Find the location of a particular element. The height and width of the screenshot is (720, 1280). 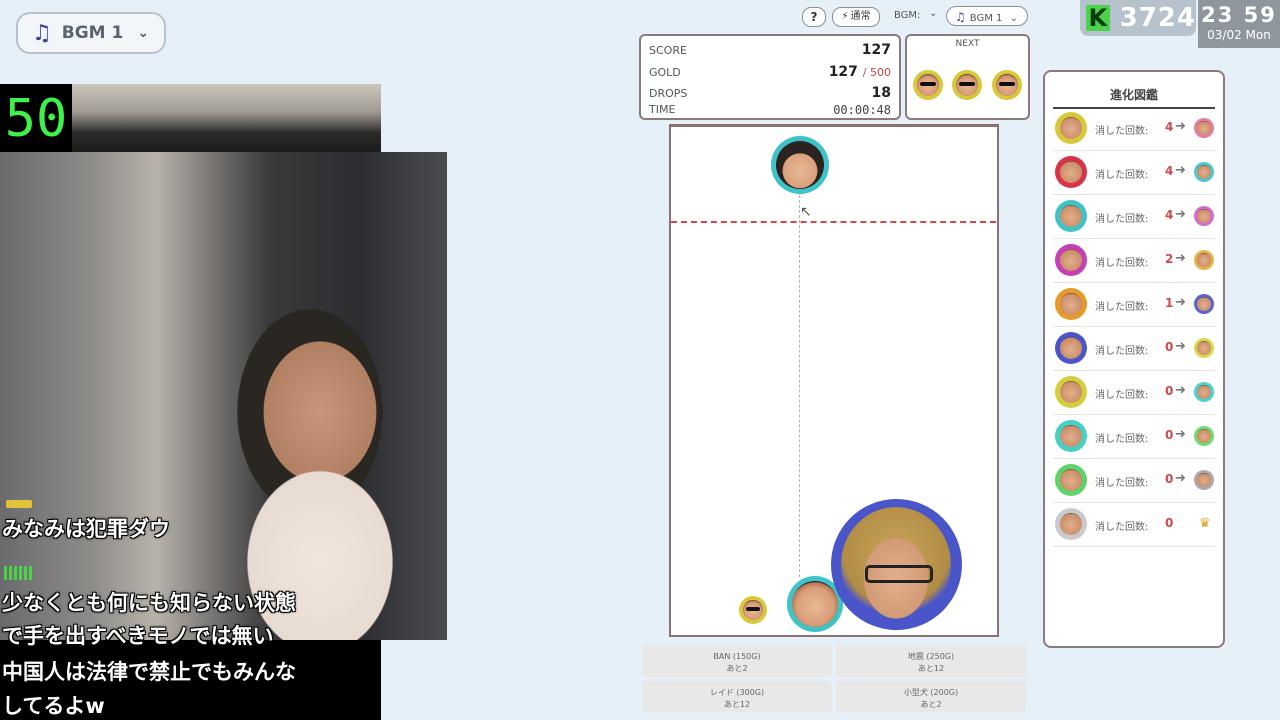

gold-label: GOLD is located at coordinates (665, 72).